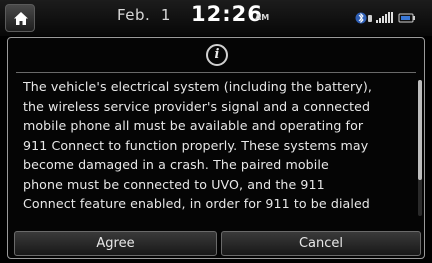 Image resolution: width=432 pixels, height=263 pixels. What do you see at coordinates (363, 18) in the screenshot?
I see `bluetooth-phone-icon` at bounding box center [363, 18].